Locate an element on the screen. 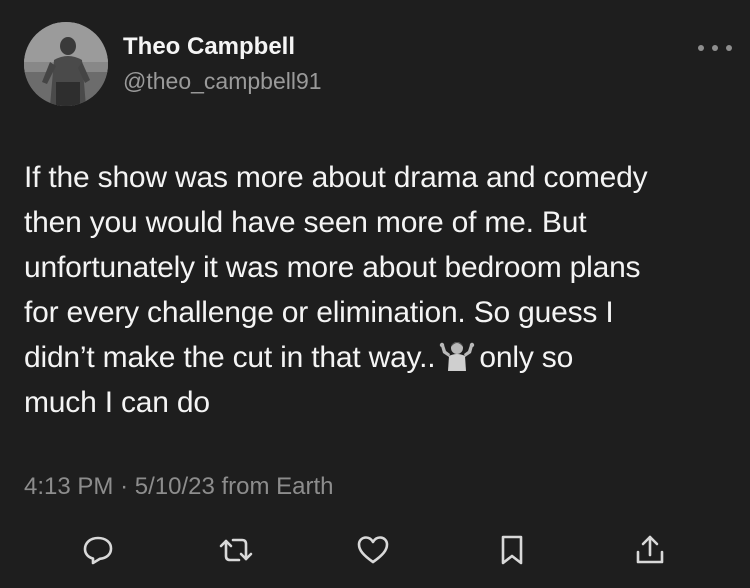 The width and height of the screenshot is (750, 588). tweet-line: much I can do is located at coordinates (117, 402).